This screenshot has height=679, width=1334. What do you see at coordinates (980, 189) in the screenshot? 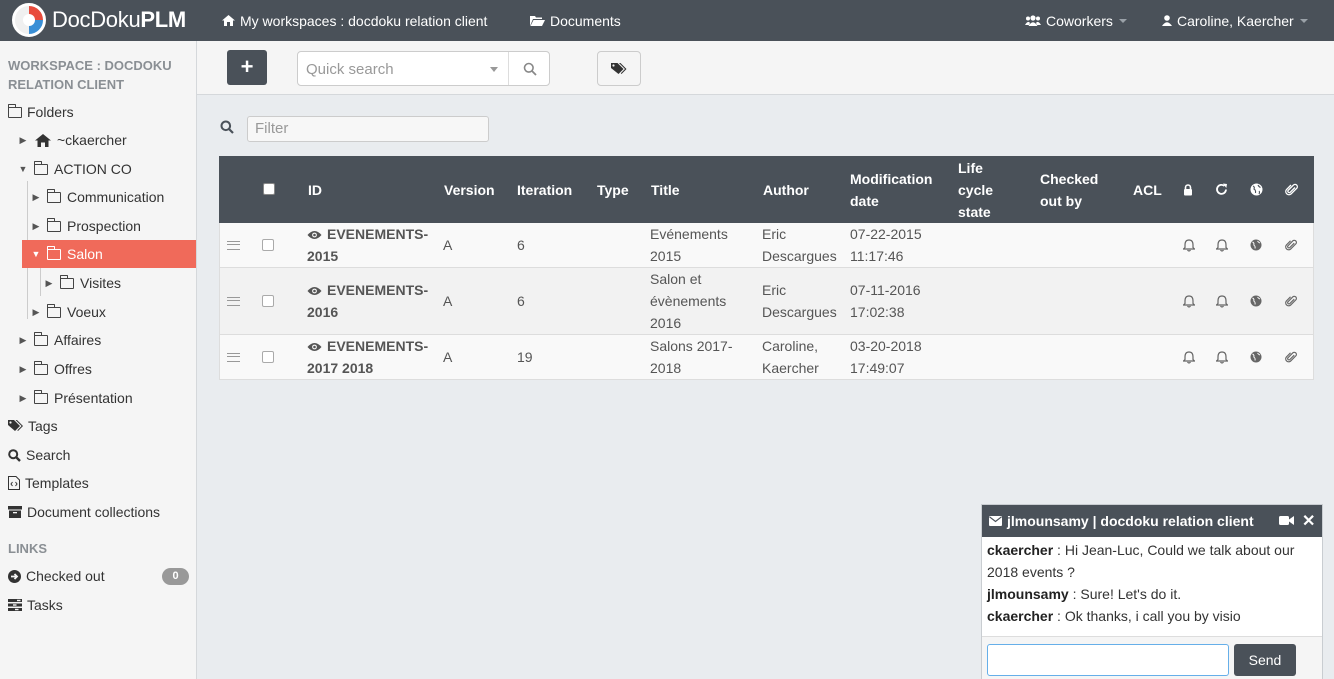
I see `column-header-lifecycle-state: Life cycle state` at bounding box center [980, 189].